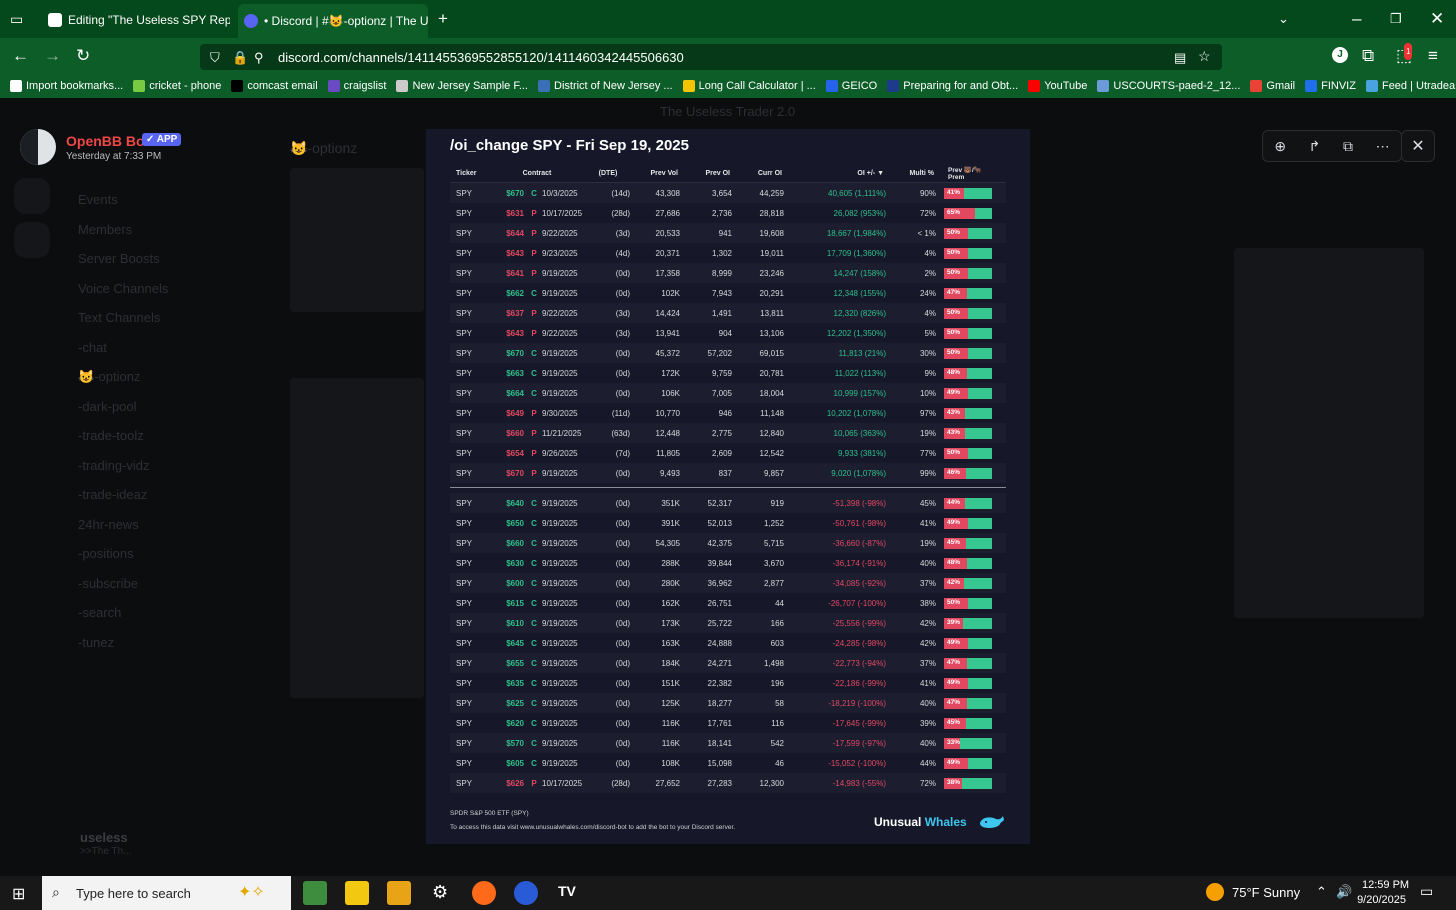 This screenshot has height=910, width=1456. What do you see at coordinates (83, 55) in the screenshot?
I see `reload-icon: ↻` at bounding box center [83, 55].